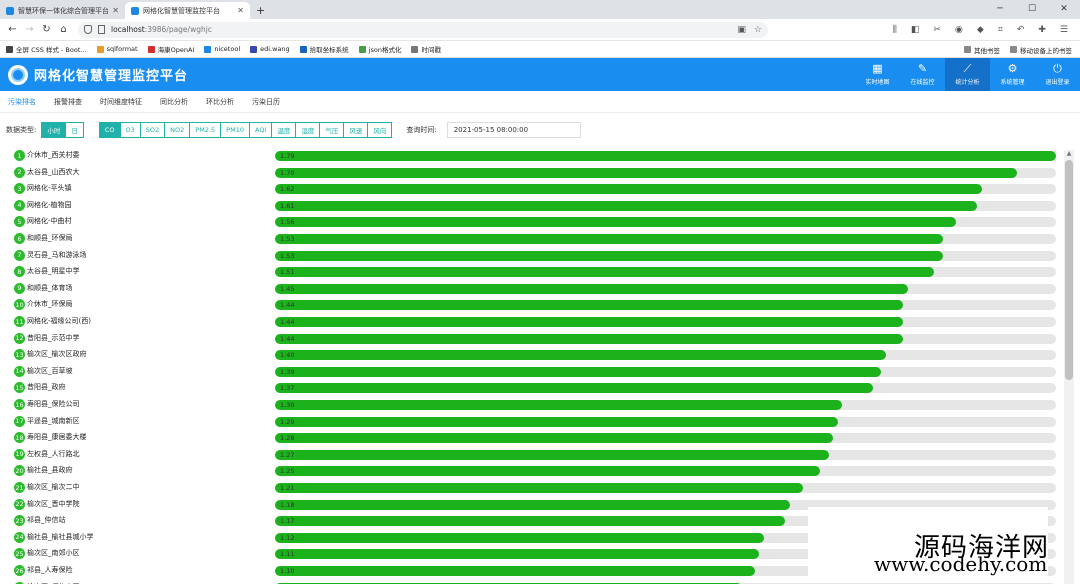 This screenshot has width=1080, height=584. What do you see at coordinates (18, 74) in the screenshot?
I see `logo-icon` at bounding box center [18, 74].